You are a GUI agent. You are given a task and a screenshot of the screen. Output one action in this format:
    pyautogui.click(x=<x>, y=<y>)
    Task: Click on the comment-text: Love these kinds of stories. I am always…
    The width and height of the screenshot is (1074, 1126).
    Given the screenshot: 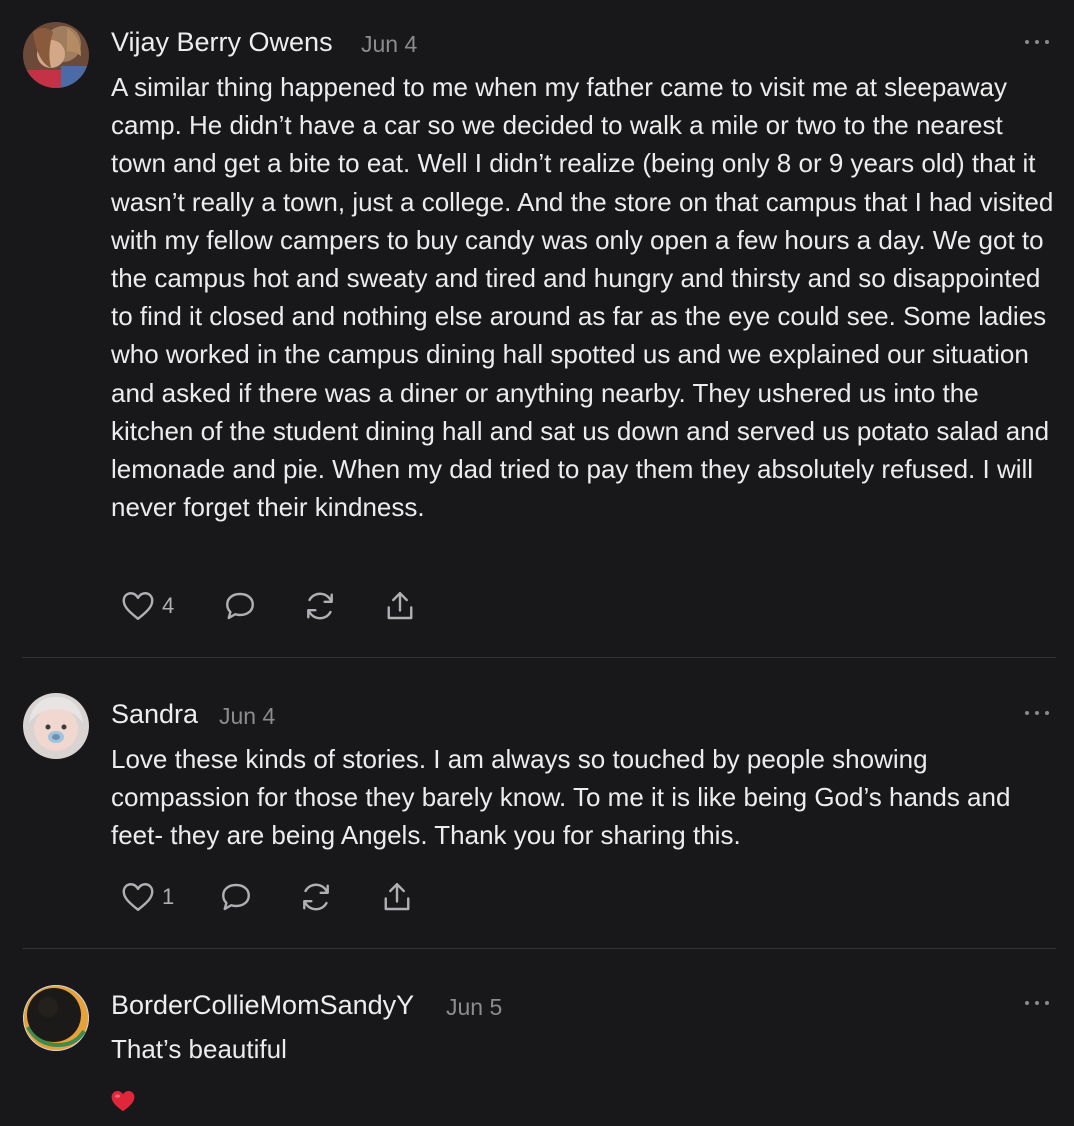 What is the action you would take?
    pyautogui.click(x=561, y=797)
    